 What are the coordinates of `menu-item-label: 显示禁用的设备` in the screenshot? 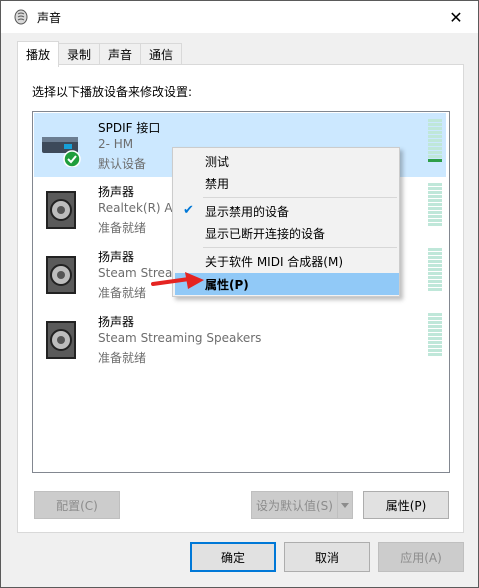 It's located at (247, 211).